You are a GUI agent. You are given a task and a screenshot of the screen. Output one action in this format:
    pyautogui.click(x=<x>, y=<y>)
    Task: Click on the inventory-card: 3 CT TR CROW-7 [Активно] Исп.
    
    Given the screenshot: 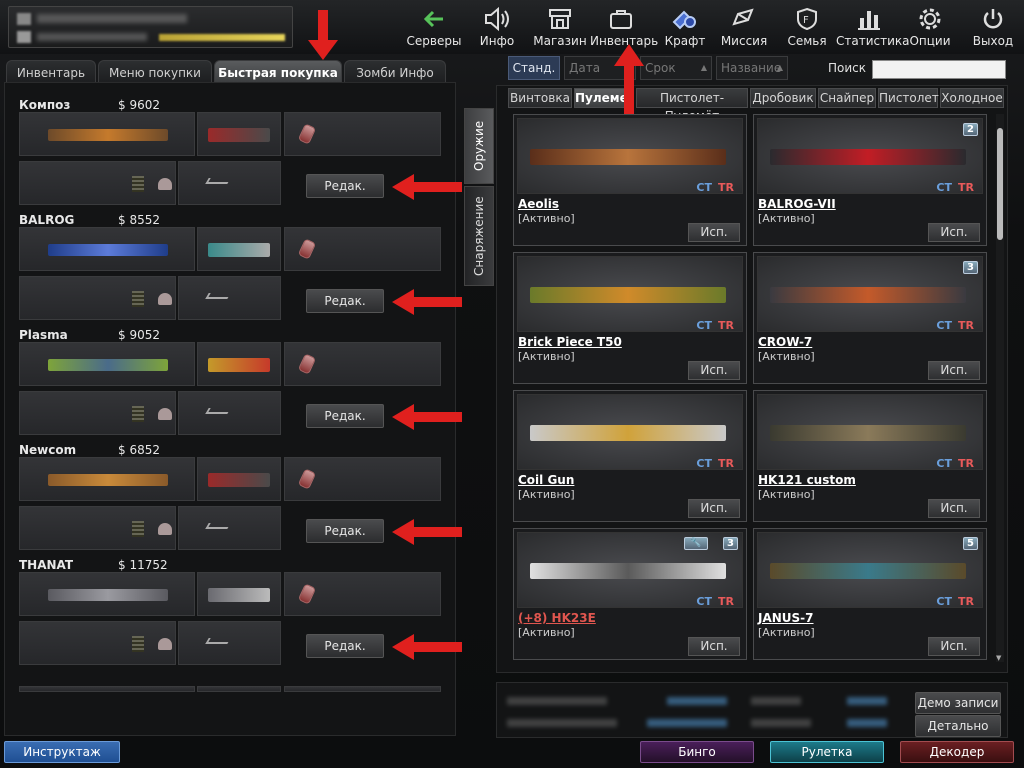 What is the action you would take?
    pyautogui.click(x=870, y=318)
    